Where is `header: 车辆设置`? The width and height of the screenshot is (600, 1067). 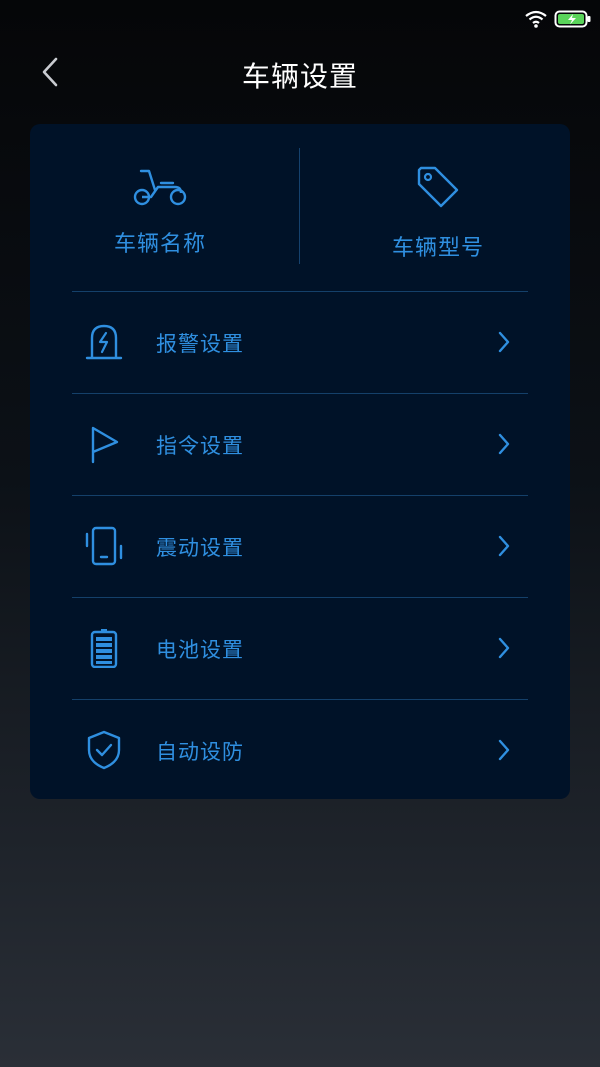
header: 车辆设置 is located at coordinates (300, 75).